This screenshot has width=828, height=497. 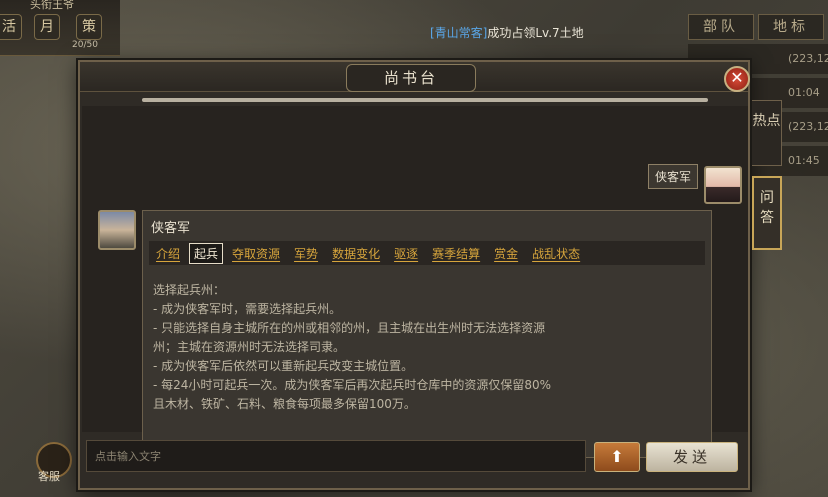 I want to click on tab-bounty: 赏金, so click(x=506, y=253).